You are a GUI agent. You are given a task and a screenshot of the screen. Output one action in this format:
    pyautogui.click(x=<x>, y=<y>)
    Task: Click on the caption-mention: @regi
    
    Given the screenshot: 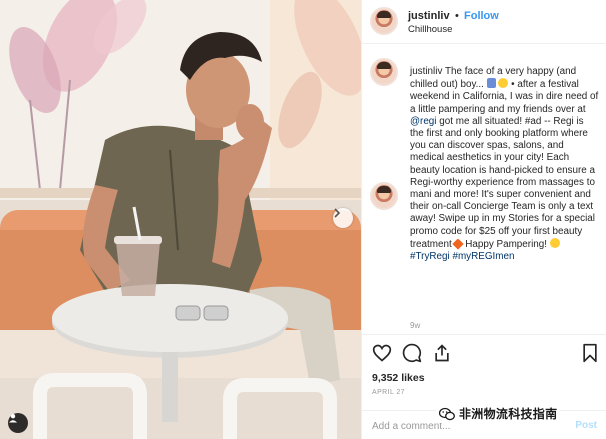 What is the action you would take?
    pyautogui.click(x=423, y=121)
    